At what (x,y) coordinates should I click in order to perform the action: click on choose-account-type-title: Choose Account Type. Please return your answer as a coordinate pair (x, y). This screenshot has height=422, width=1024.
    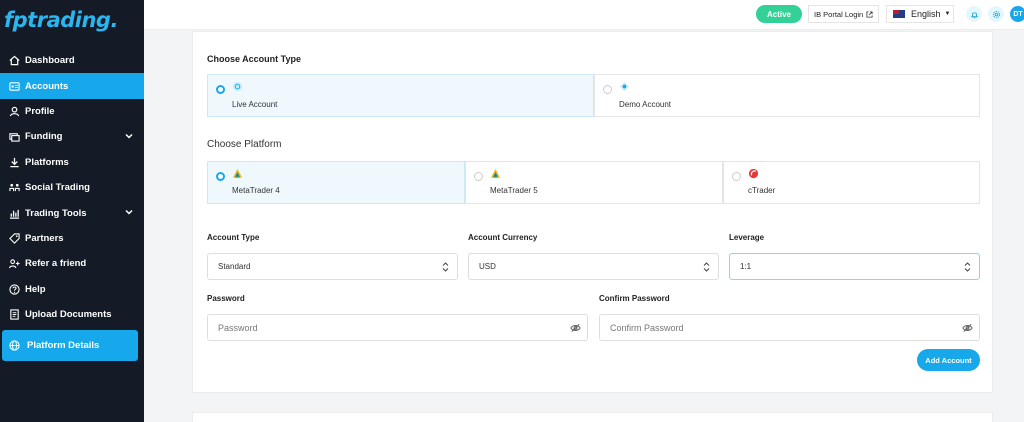
    Looking at the image, I should click on (254, 59).